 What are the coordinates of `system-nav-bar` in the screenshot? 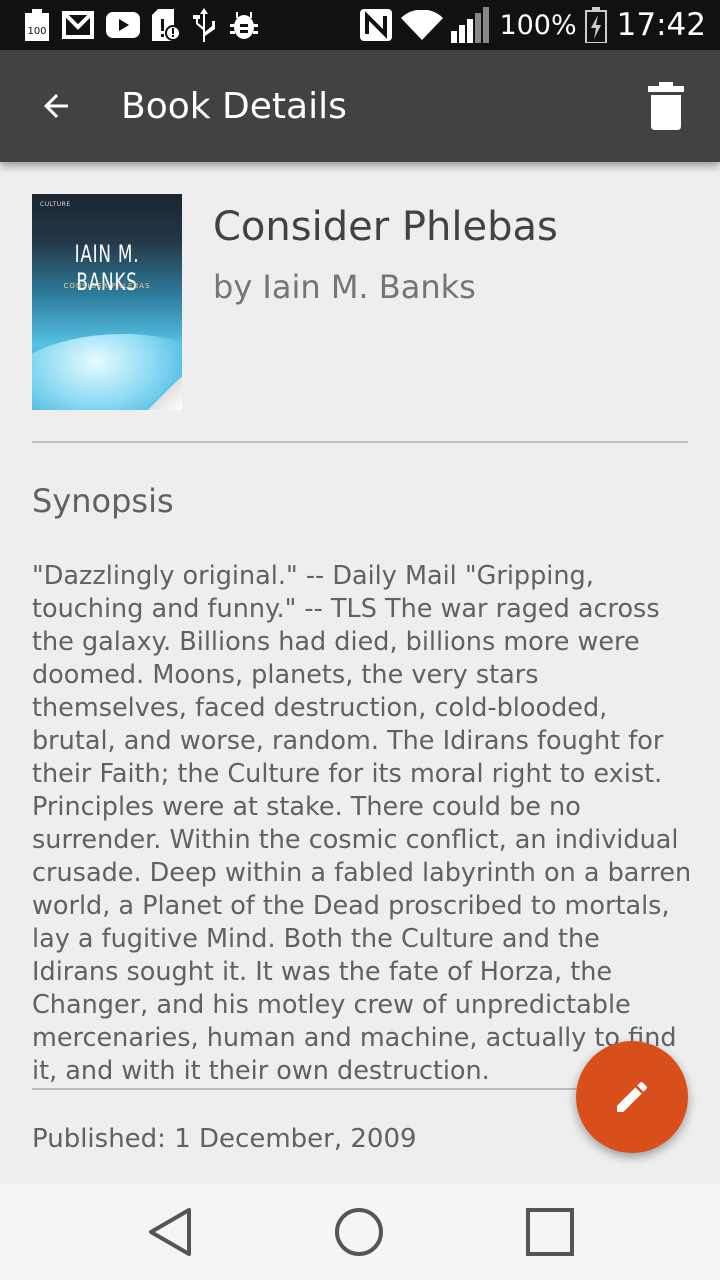 It's located at (360, 1232).